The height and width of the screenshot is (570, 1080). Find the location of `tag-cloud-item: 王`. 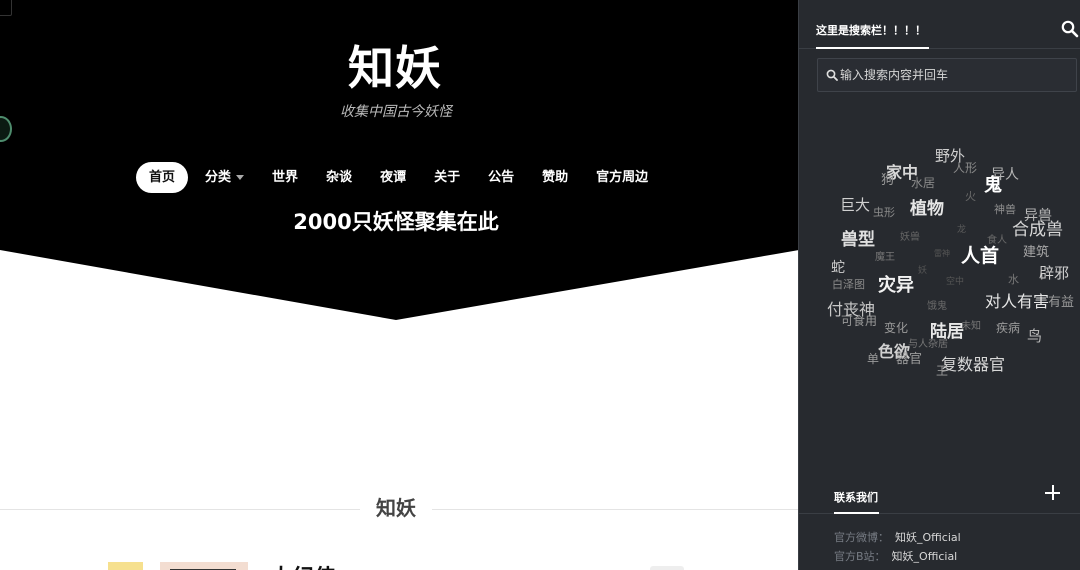

tag-cloud-item: 王 is located at coordinates (942, 371).